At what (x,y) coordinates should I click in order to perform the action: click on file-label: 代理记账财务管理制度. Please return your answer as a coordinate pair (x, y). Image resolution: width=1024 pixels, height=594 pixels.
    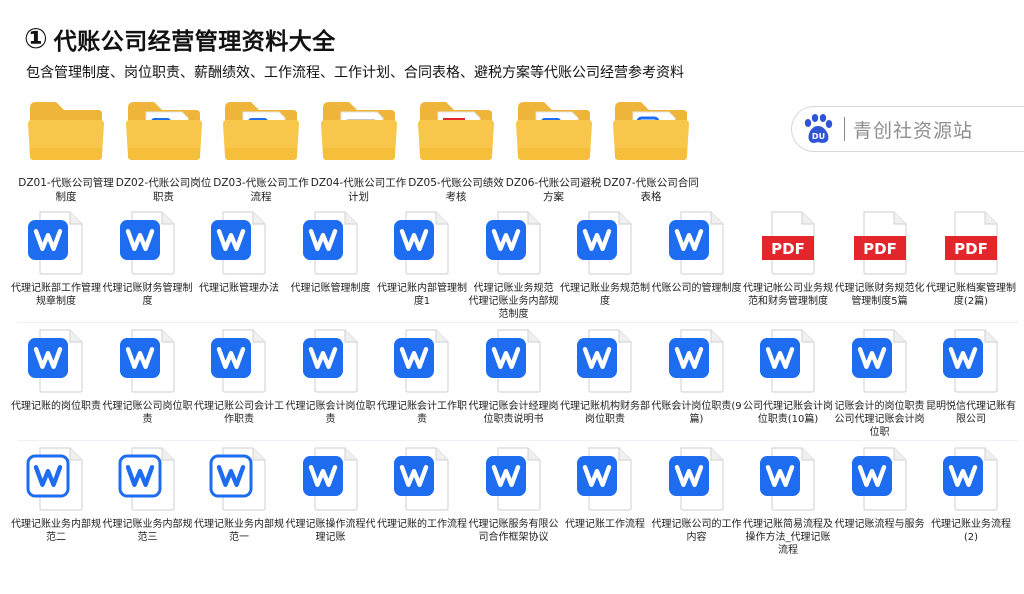
    Looking at the image, I should click on (147, 295).